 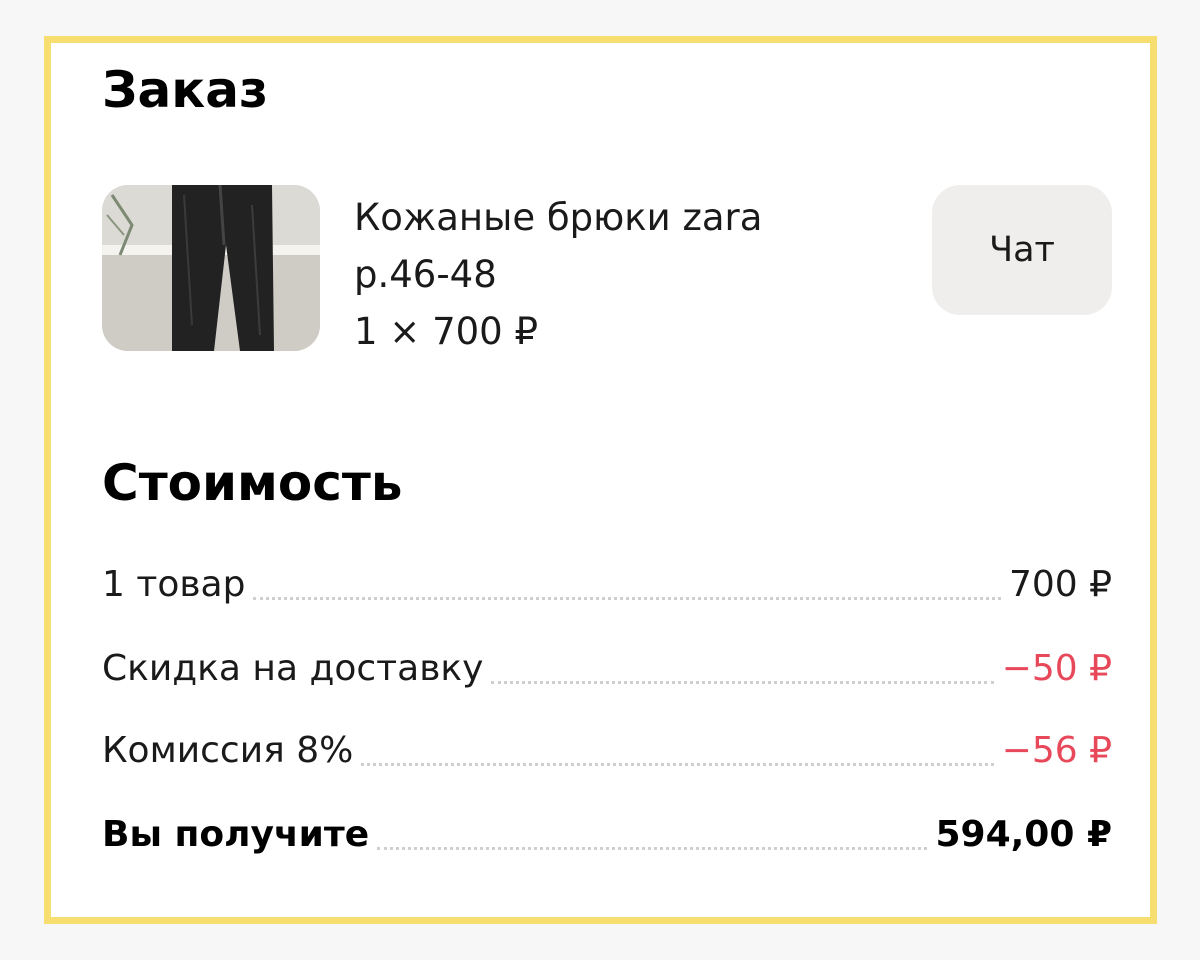 I want to click on price-row-label: Скидка на доставку, so click(x=293, y=668).